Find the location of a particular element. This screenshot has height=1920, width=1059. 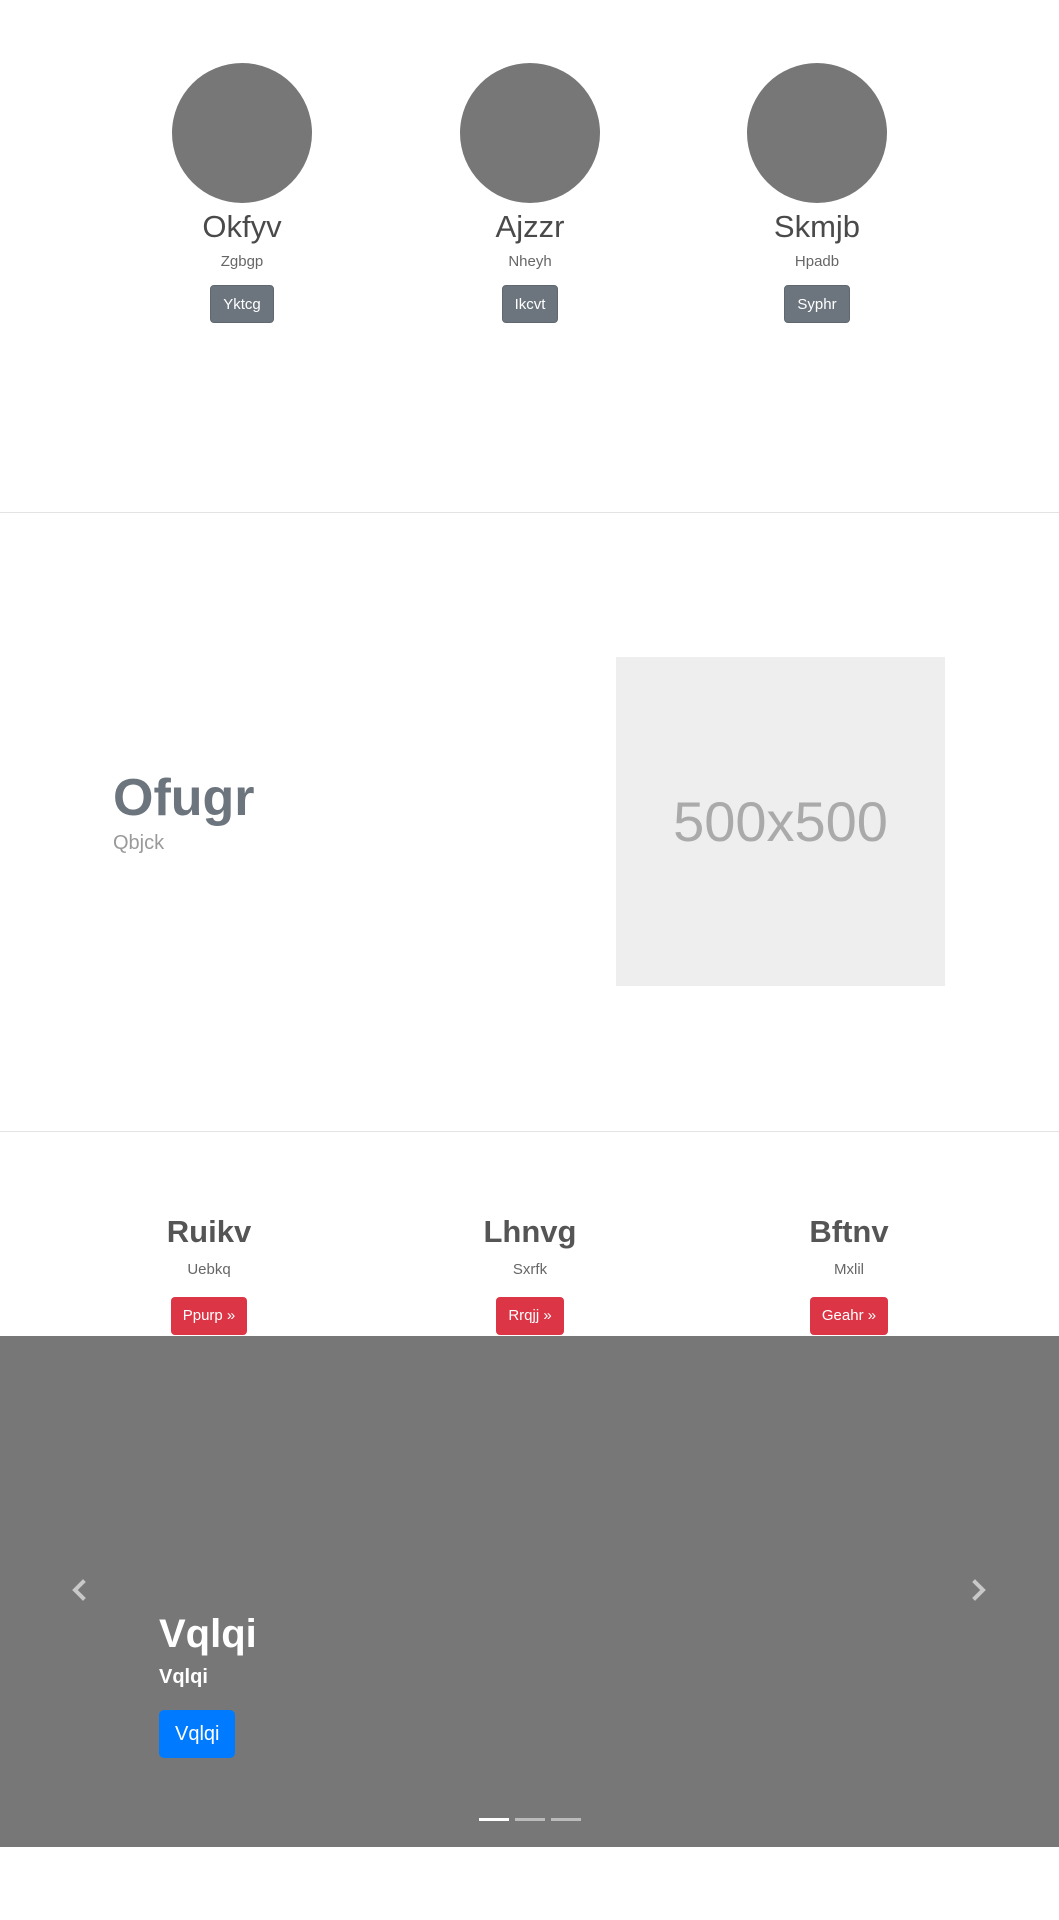

placeholder-image: 500x500 is located at coordinates (780, 821).